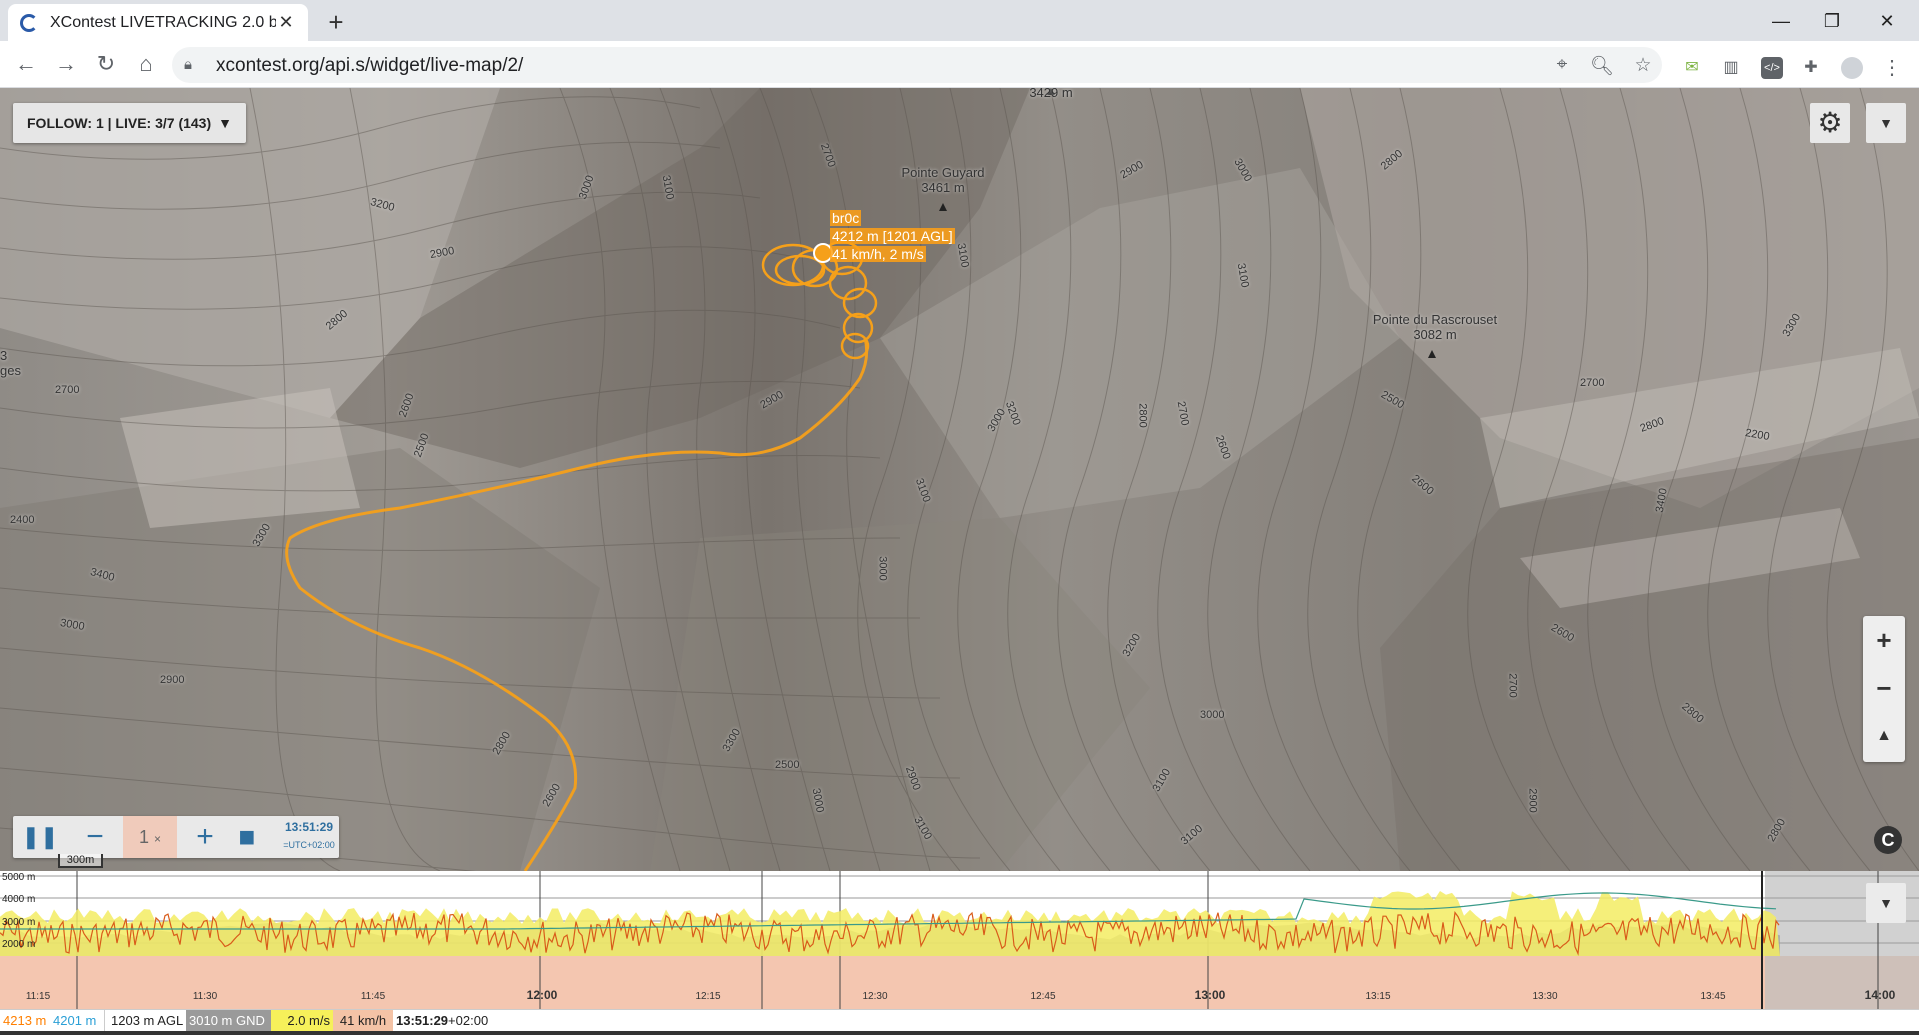 Image resolution: width=1919 pixels, height=1035 pixels. I want to click on minimize-button: —, so click(1781, 21).